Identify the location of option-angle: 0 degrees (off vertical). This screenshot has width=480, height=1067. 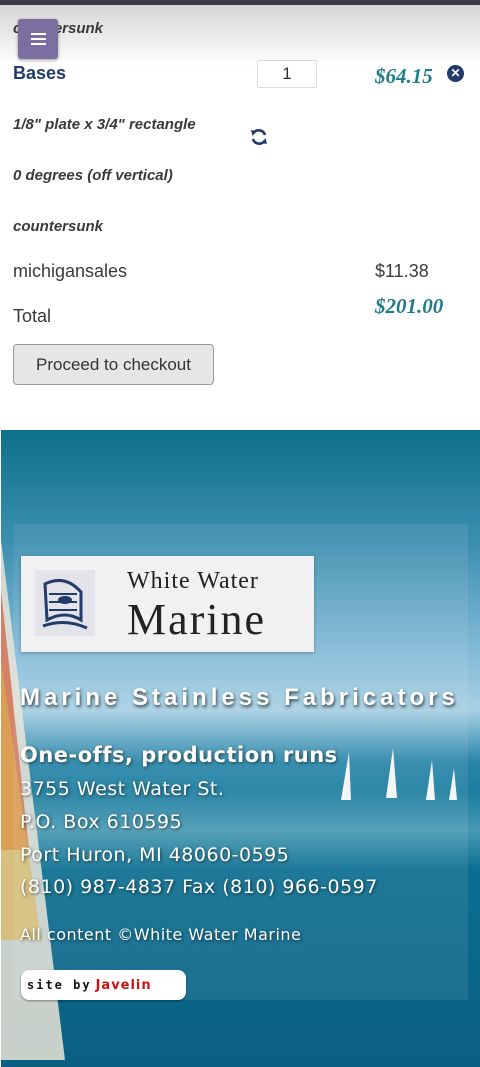
(93, 175).